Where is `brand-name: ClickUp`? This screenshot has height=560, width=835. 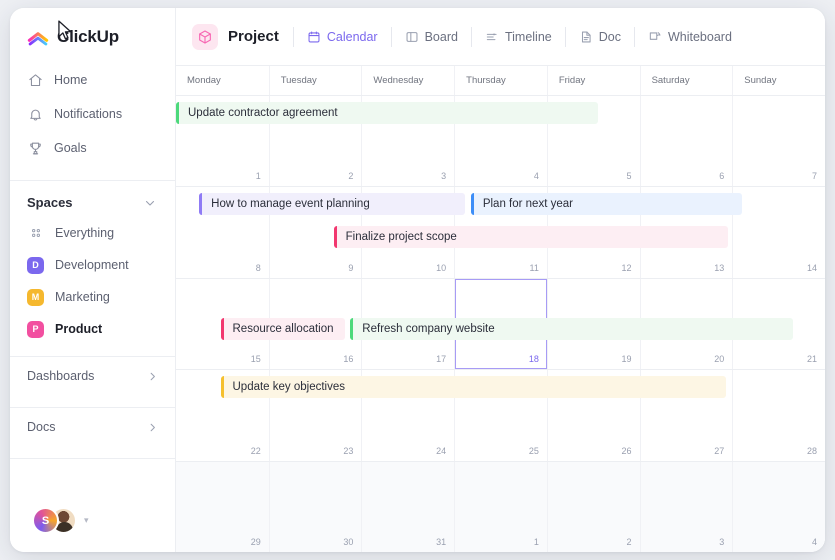 brand-name: ClickUp is located at coordinates (88, 36).